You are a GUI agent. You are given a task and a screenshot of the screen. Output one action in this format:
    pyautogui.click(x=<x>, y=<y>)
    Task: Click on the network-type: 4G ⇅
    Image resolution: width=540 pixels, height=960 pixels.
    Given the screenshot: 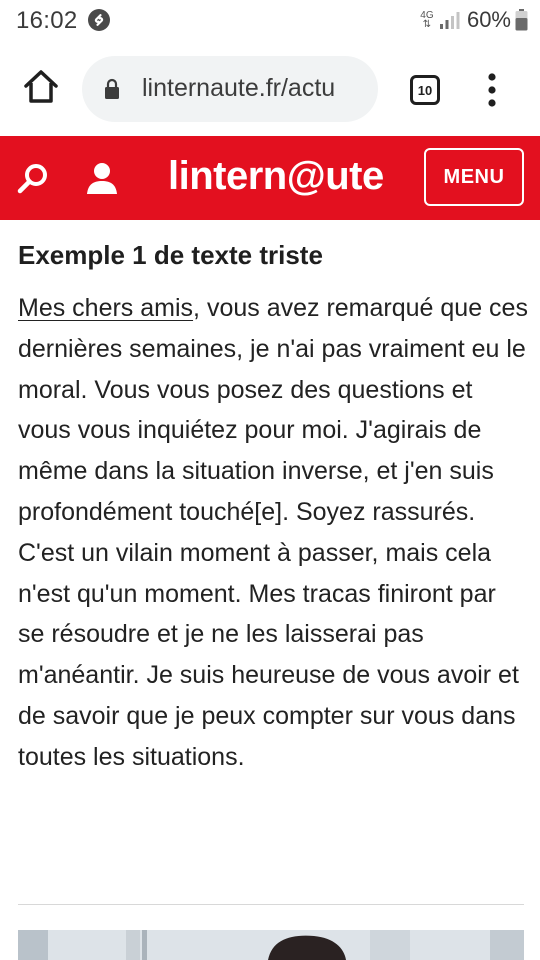 What is the action you would take?
    pyautogui.click(x=427, y=20)
    